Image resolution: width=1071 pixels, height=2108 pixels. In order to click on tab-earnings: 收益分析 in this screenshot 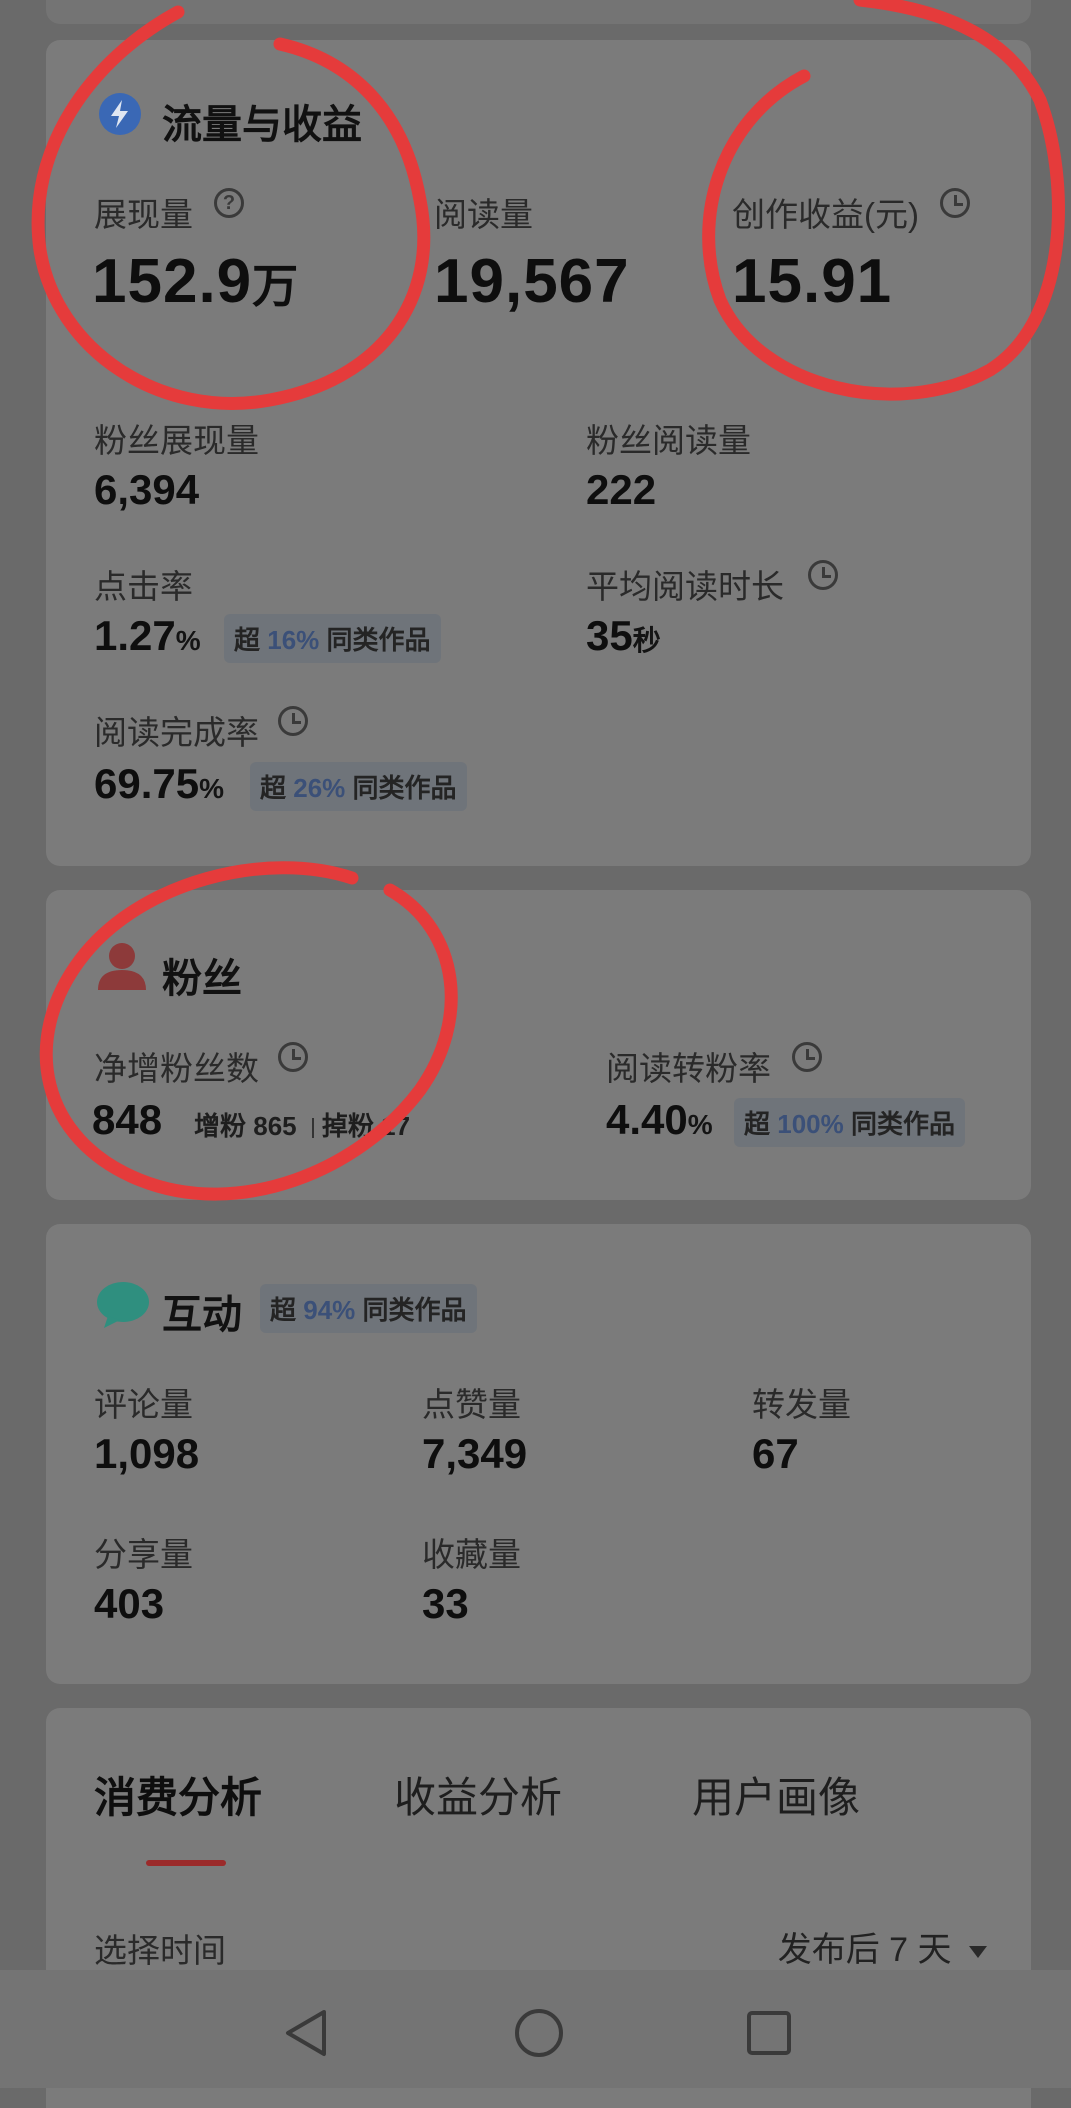, I will do `click(478, 1794)`.